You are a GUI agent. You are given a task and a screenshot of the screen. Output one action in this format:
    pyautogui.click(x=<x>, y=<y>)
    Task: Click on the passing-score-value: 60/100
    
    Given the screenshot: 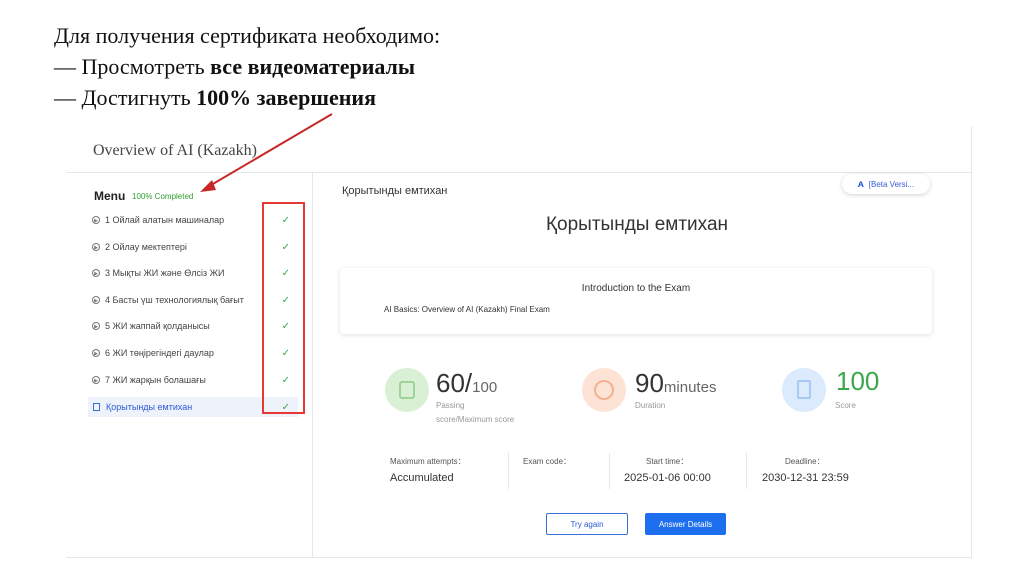 What is the action you would take?
    pyautogui.click(x=466, y=383)
    